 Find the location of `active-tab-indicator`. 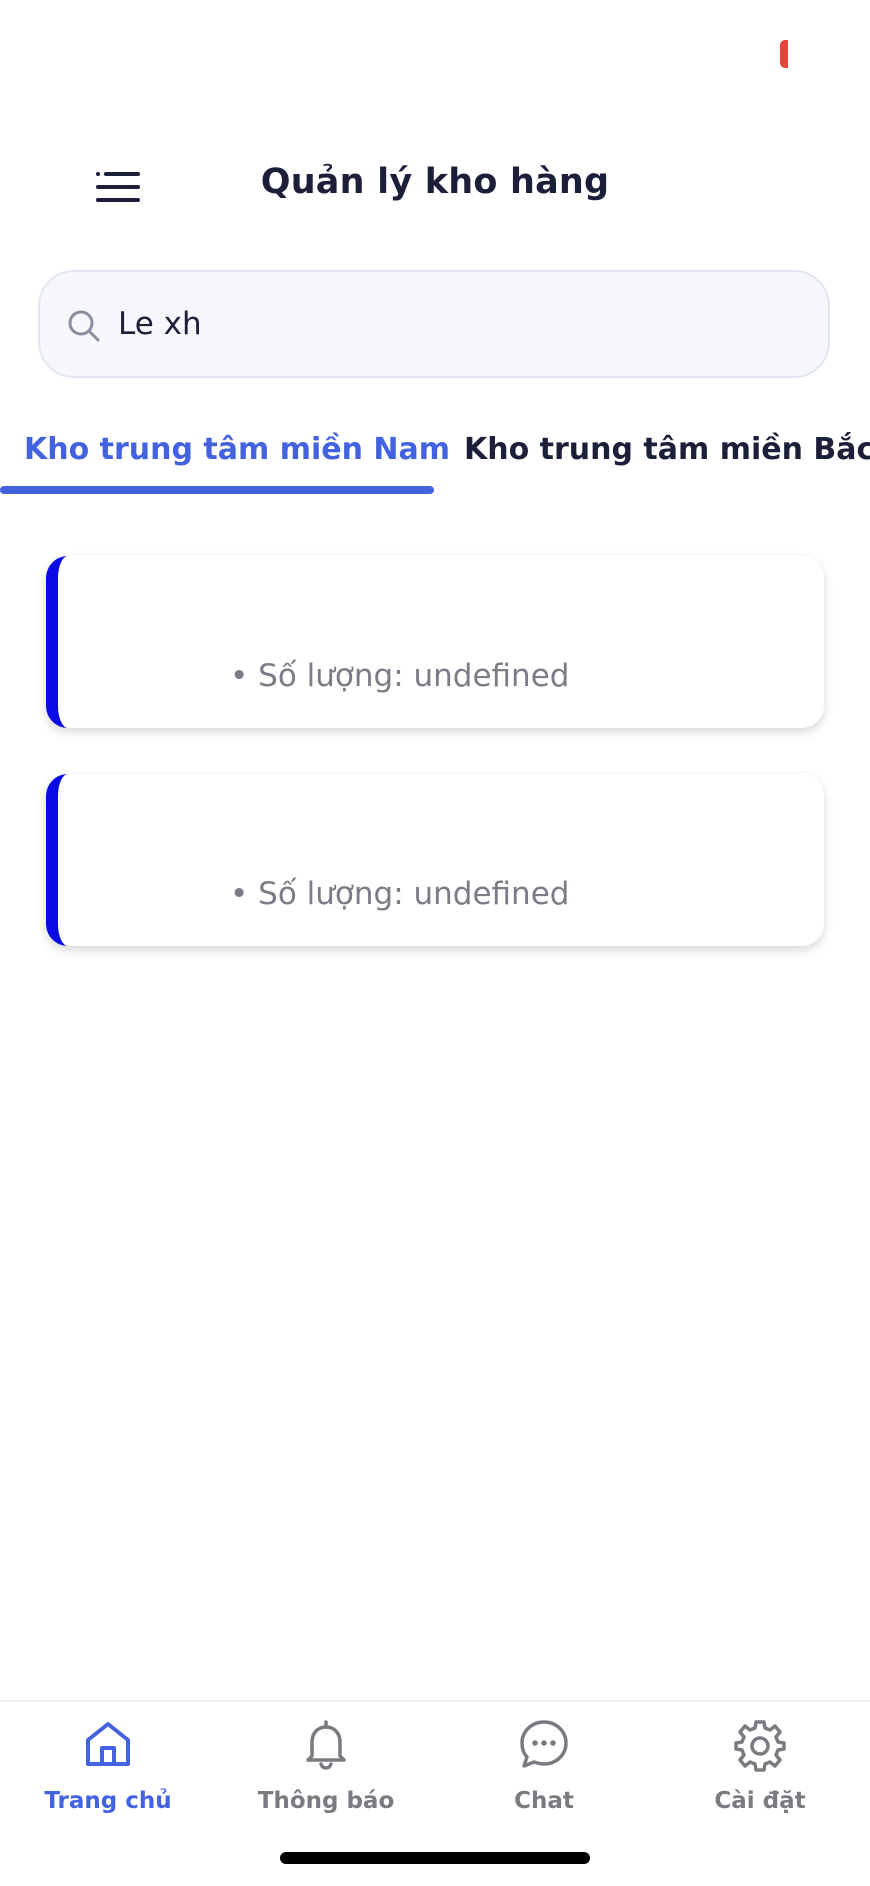

active-tab-indicator is located at coordinates (217, 490).